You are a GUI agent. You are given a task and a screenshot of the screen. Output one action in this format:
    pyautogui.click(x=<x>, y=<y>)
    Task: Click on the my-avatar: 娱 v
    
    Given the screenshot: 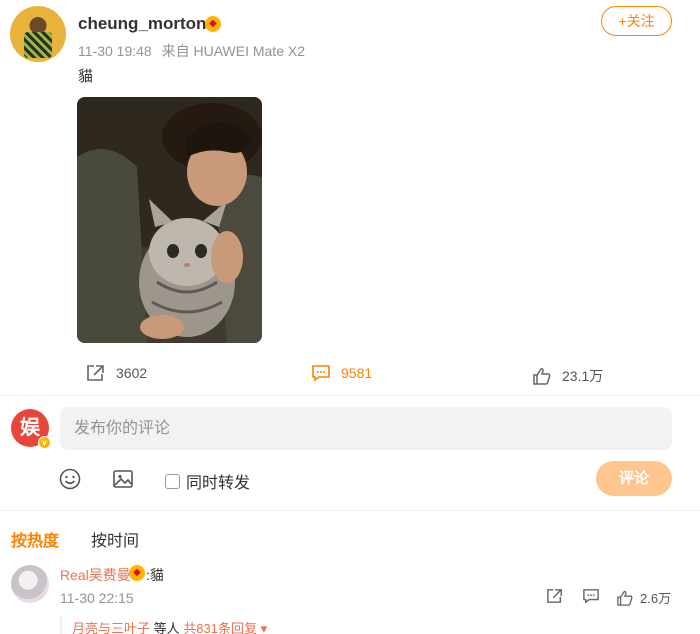 What is the action you would take?
    pyautogui.click(x=31, y=429)
    